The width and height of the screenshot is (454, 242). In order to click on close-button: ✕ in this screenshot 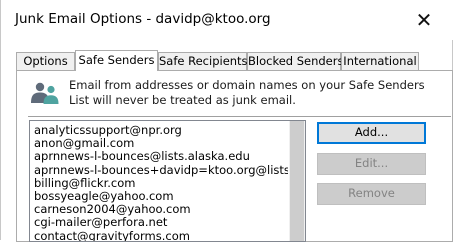, I will do `click(424, 20)`.